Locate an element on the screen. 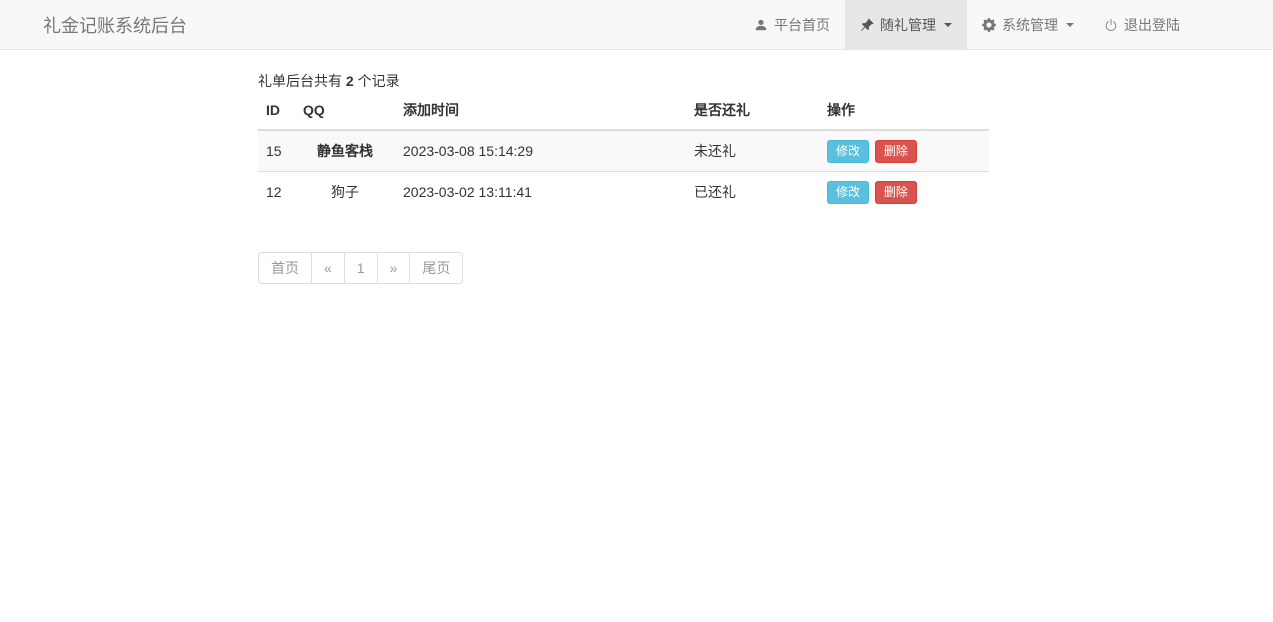 The image size is (1273, 622). nav-item-label: 平台首页 is located at coordinates (802, 25).